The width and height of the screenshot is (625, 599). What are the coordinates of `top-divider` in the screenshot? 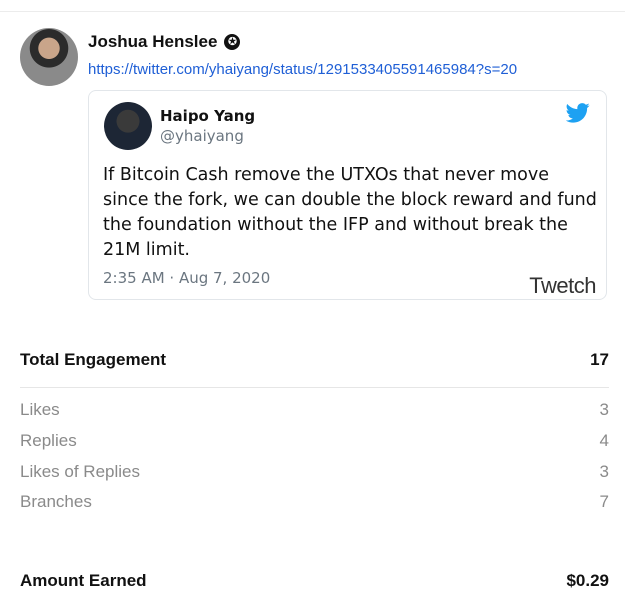 It's located at (312, 11).